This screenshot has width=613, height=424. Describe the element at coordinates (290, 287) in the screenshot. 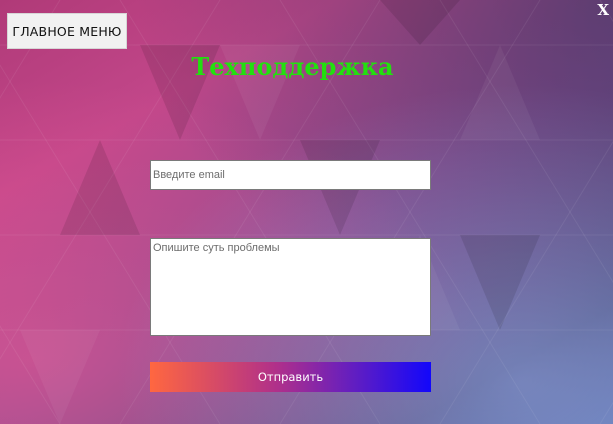

I see `problem-description-field` at that location.